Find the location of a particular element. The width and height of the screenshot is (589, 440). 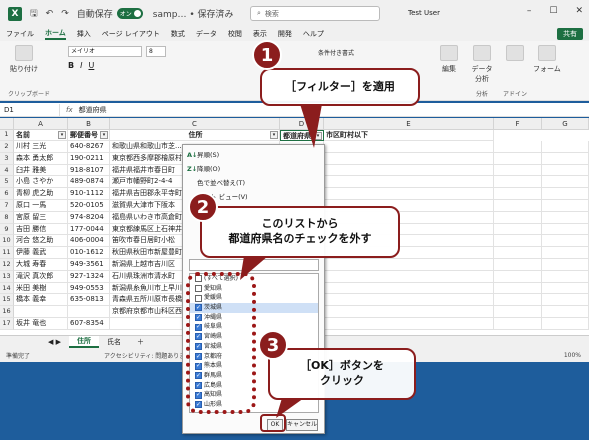

table-cell: 927-1324 is located at coordinates (89, 276).